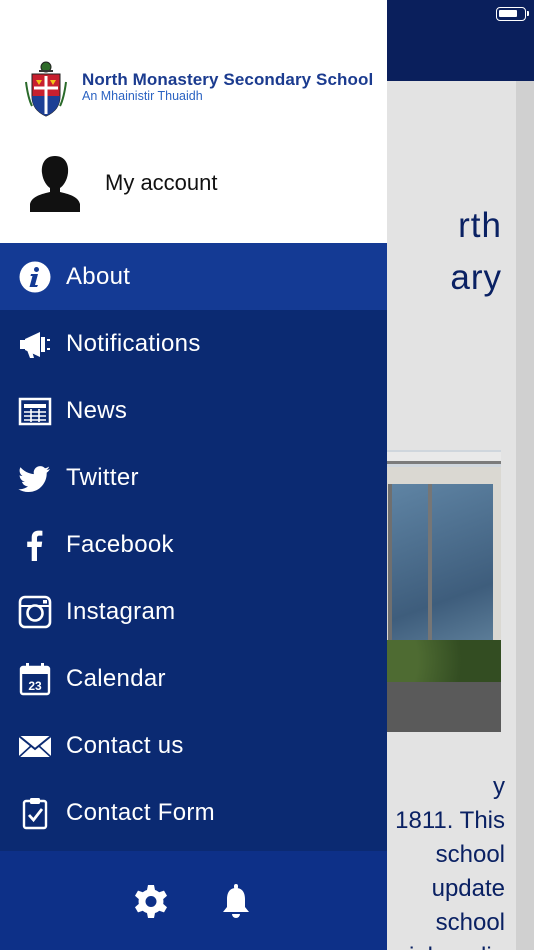 The height and width of the screenshot is (950, 534). Describe the element at coordinates (193, 900) in the screenshot. I see `drawer-footer` at that location.